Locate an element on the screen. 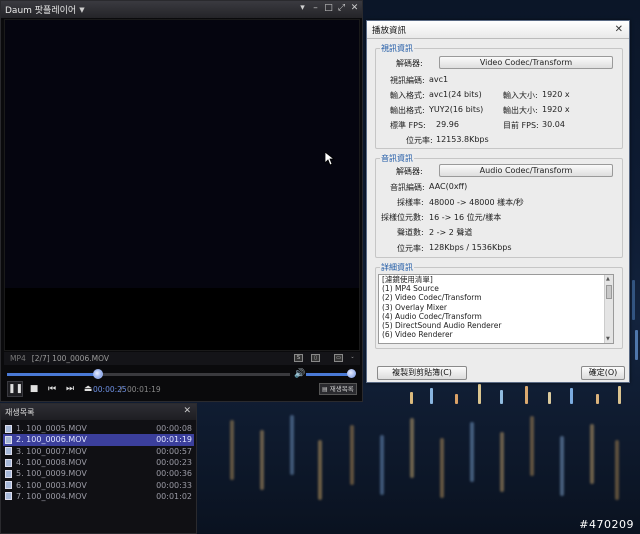 Image resolution: width=640 pixels, height=534 pixels. target-fps-label: 標準 FPS: is located at coordinates (408, 125).